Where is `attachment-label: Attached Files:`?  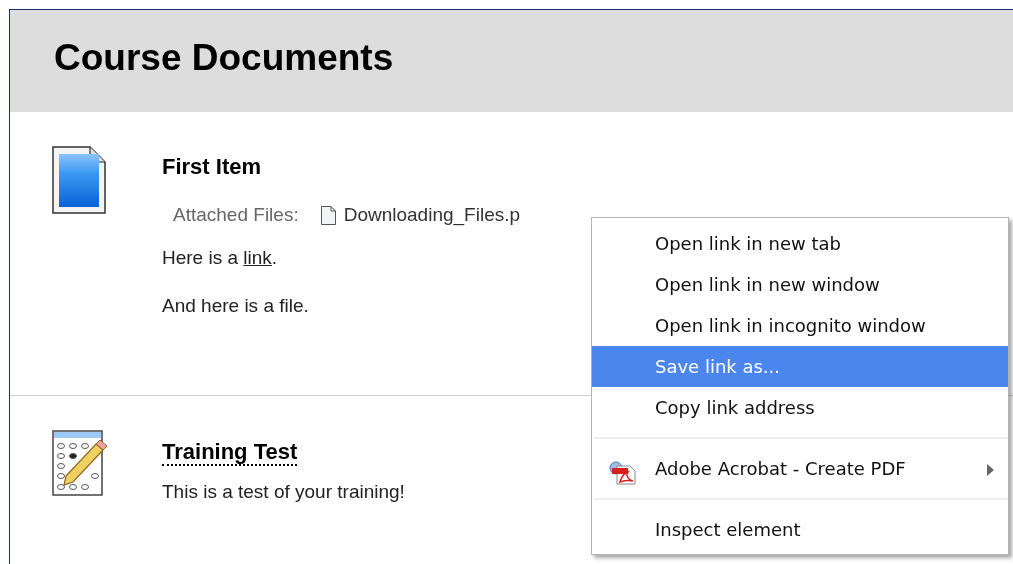 attachment-label: Attached Files: is located at coordinates (236, 215).